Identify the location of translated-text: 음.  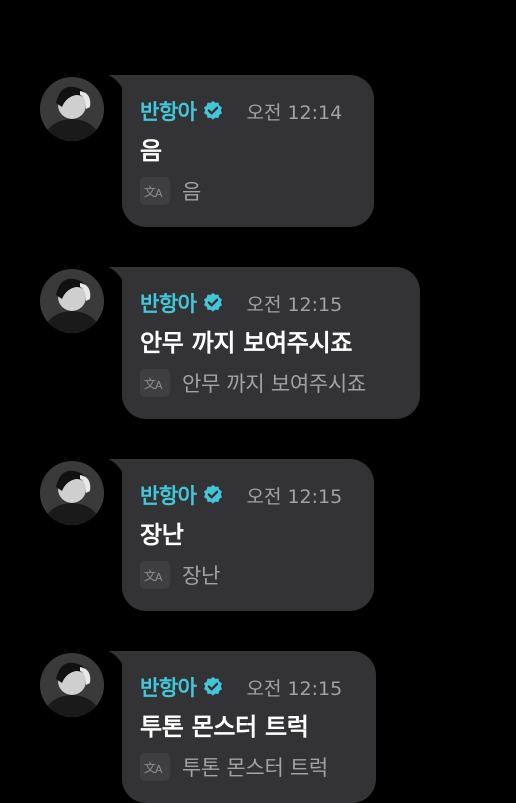
(192, 192).